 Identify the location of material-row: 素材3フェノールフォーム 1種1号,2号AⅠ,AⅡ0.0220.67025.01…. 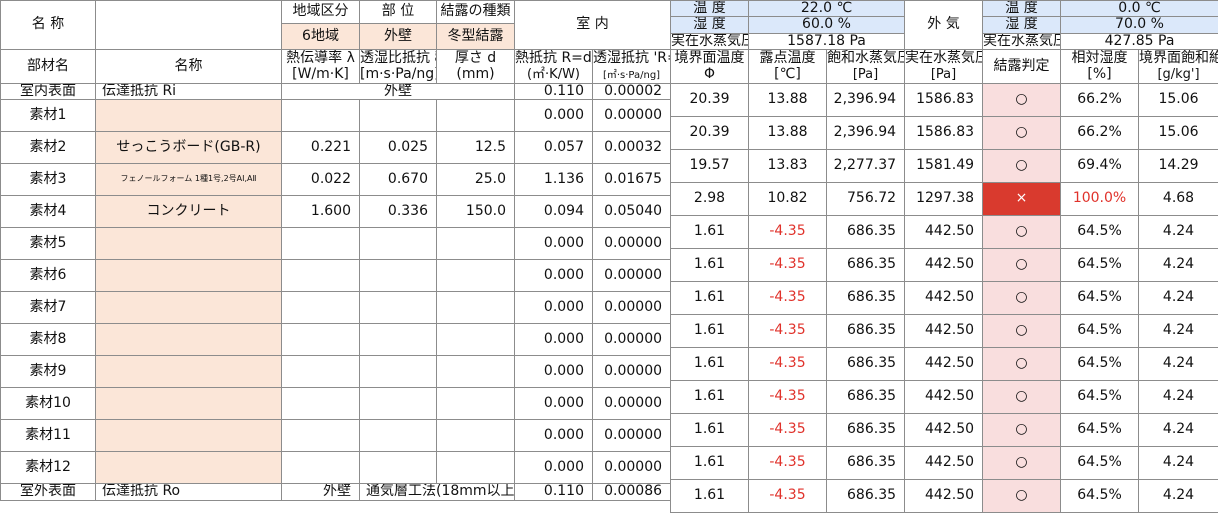
(336, 180).